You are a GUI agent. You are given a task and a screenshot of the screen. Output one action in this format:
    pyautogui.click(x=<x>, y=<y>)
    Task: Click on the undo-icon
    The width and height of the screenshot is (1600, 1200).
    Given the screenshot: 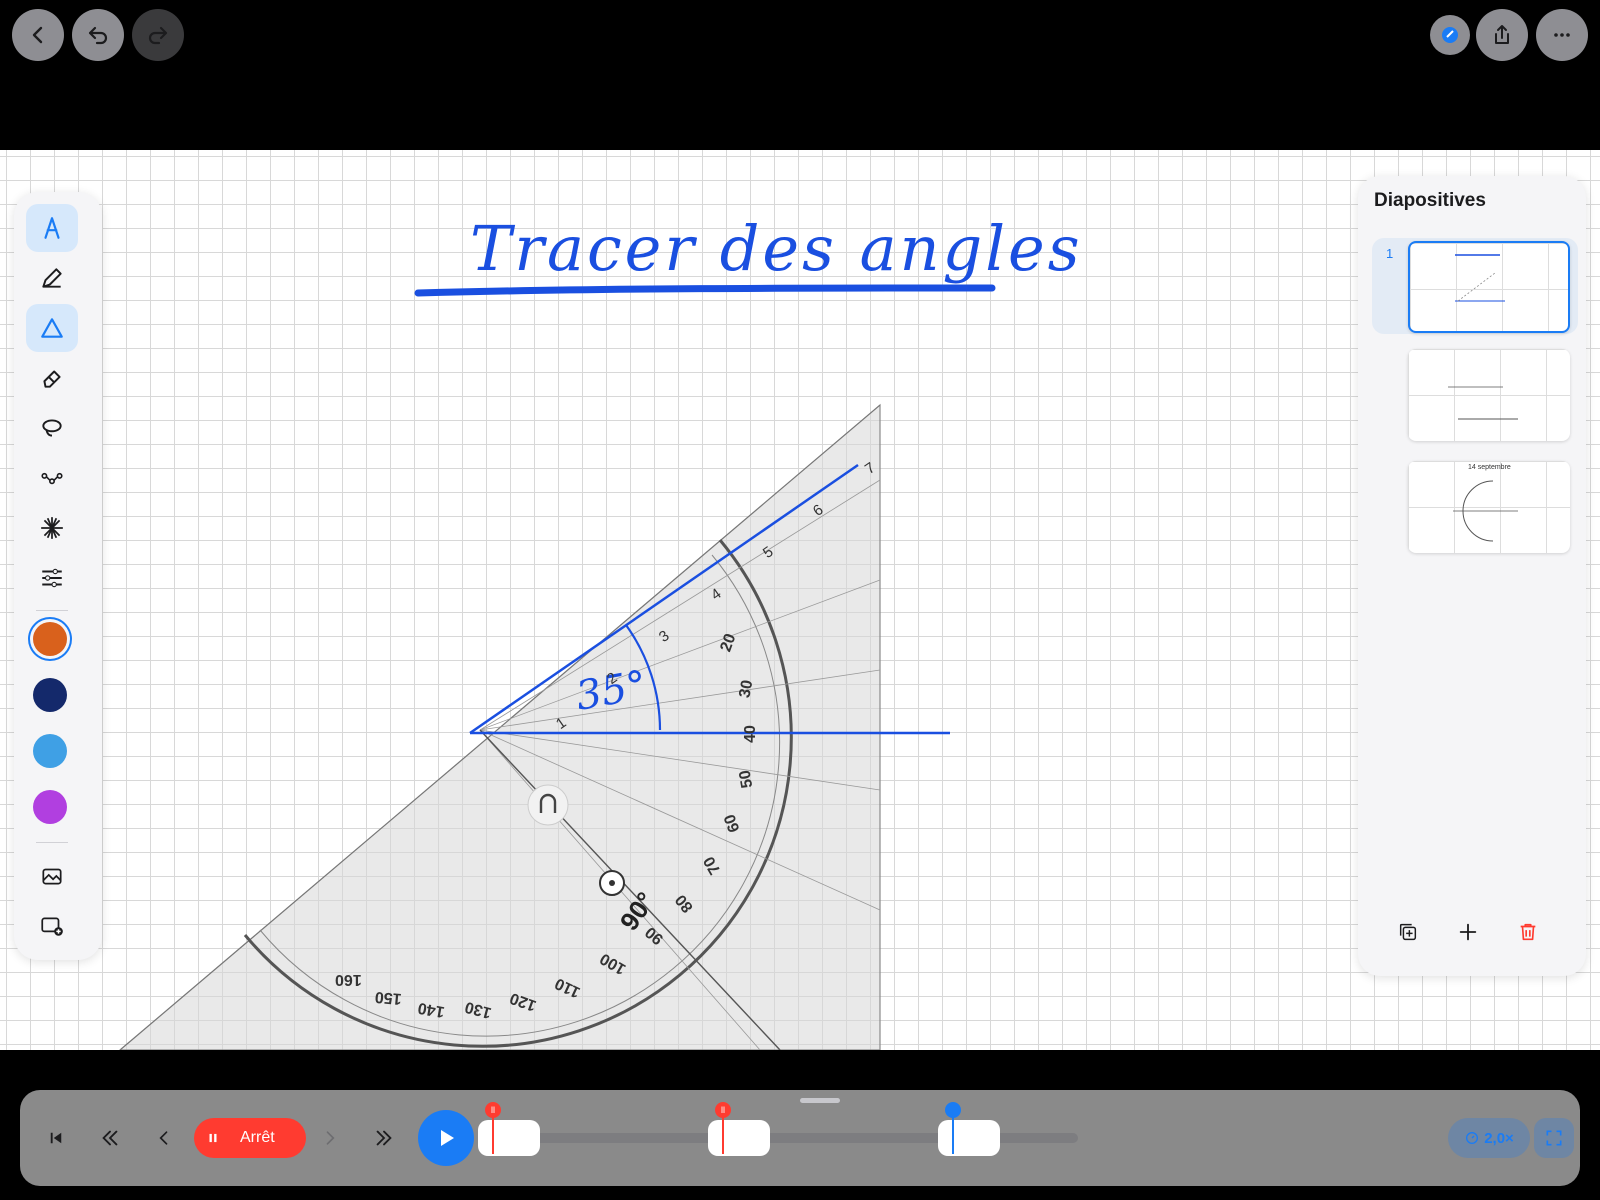 What is the action you would take?
    pyautogui.click(x=98, y=35)
    